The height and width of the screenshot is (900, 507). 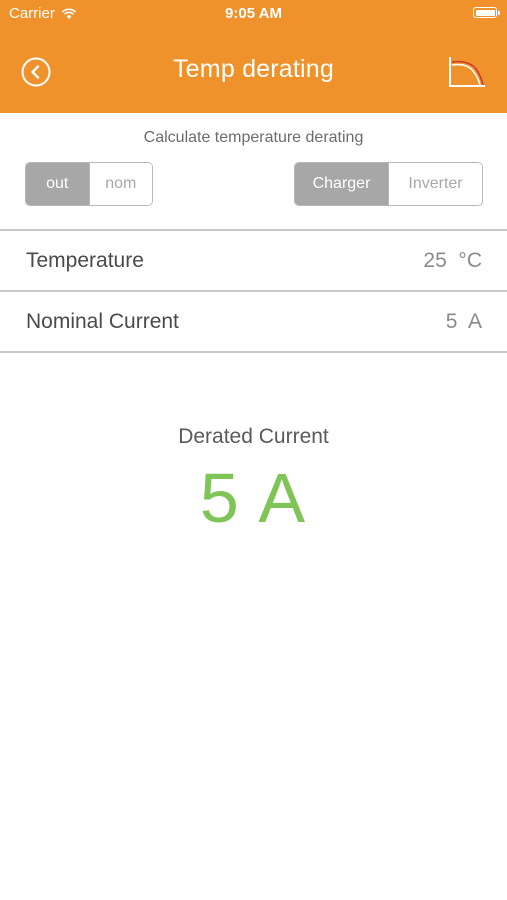 I want to click on battery-icon, so click(x=486, y=12).